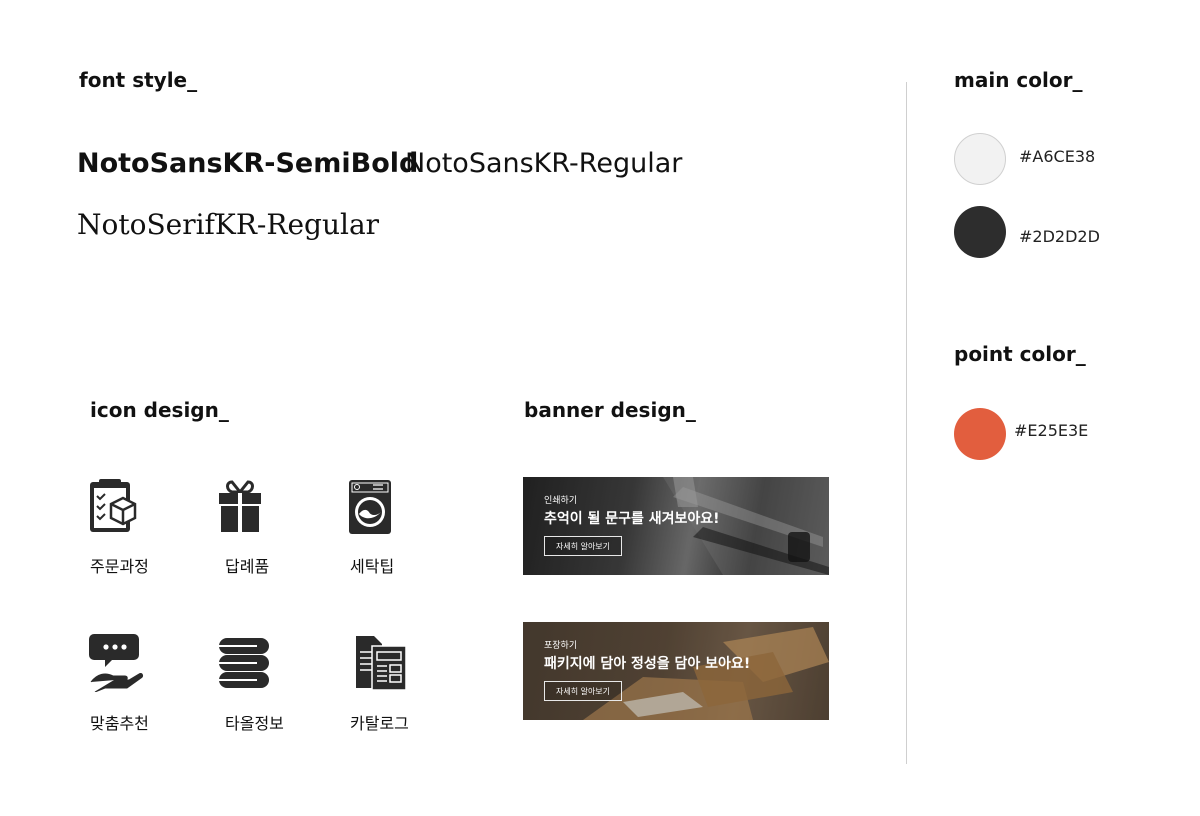 The height and width of the screenshot is (816, 1200). I want to click on icon-design-heading: icon design_, so click(159, 410).